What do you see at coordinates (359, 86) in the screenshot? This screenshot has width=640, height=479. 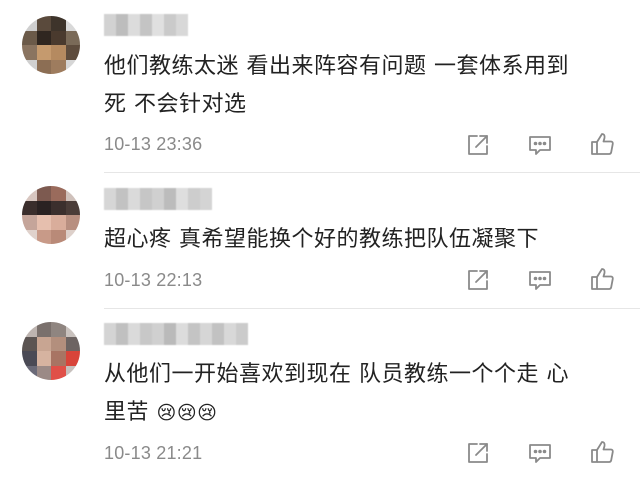 I see `comment-text: 他们教练太迷 看出来阵容有问题 一套体系用到 死 不会针对选` at bounding box center [359, 86].